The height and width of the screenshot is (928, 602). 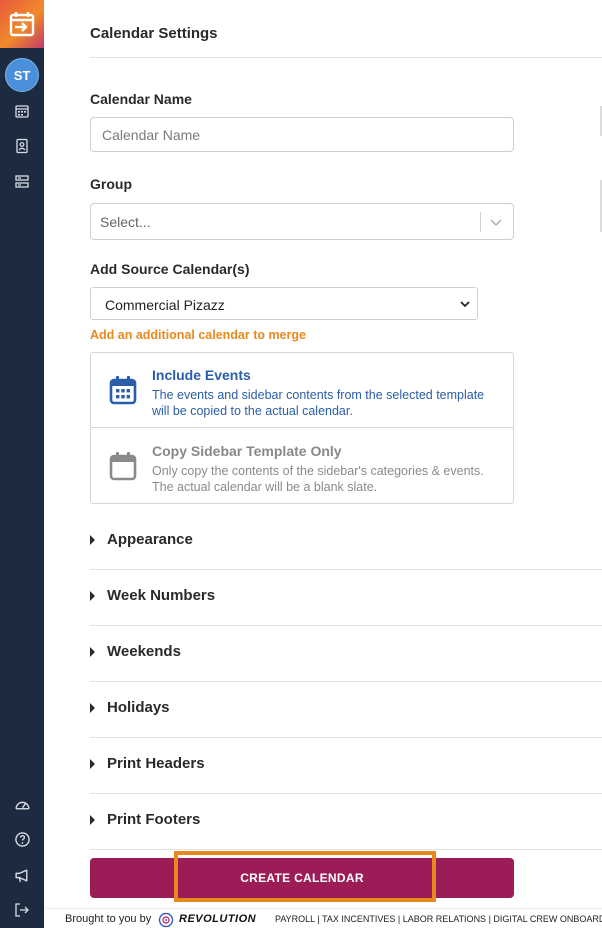 I want to click on sidebar-item-announcements, so click(x=22, y=875).